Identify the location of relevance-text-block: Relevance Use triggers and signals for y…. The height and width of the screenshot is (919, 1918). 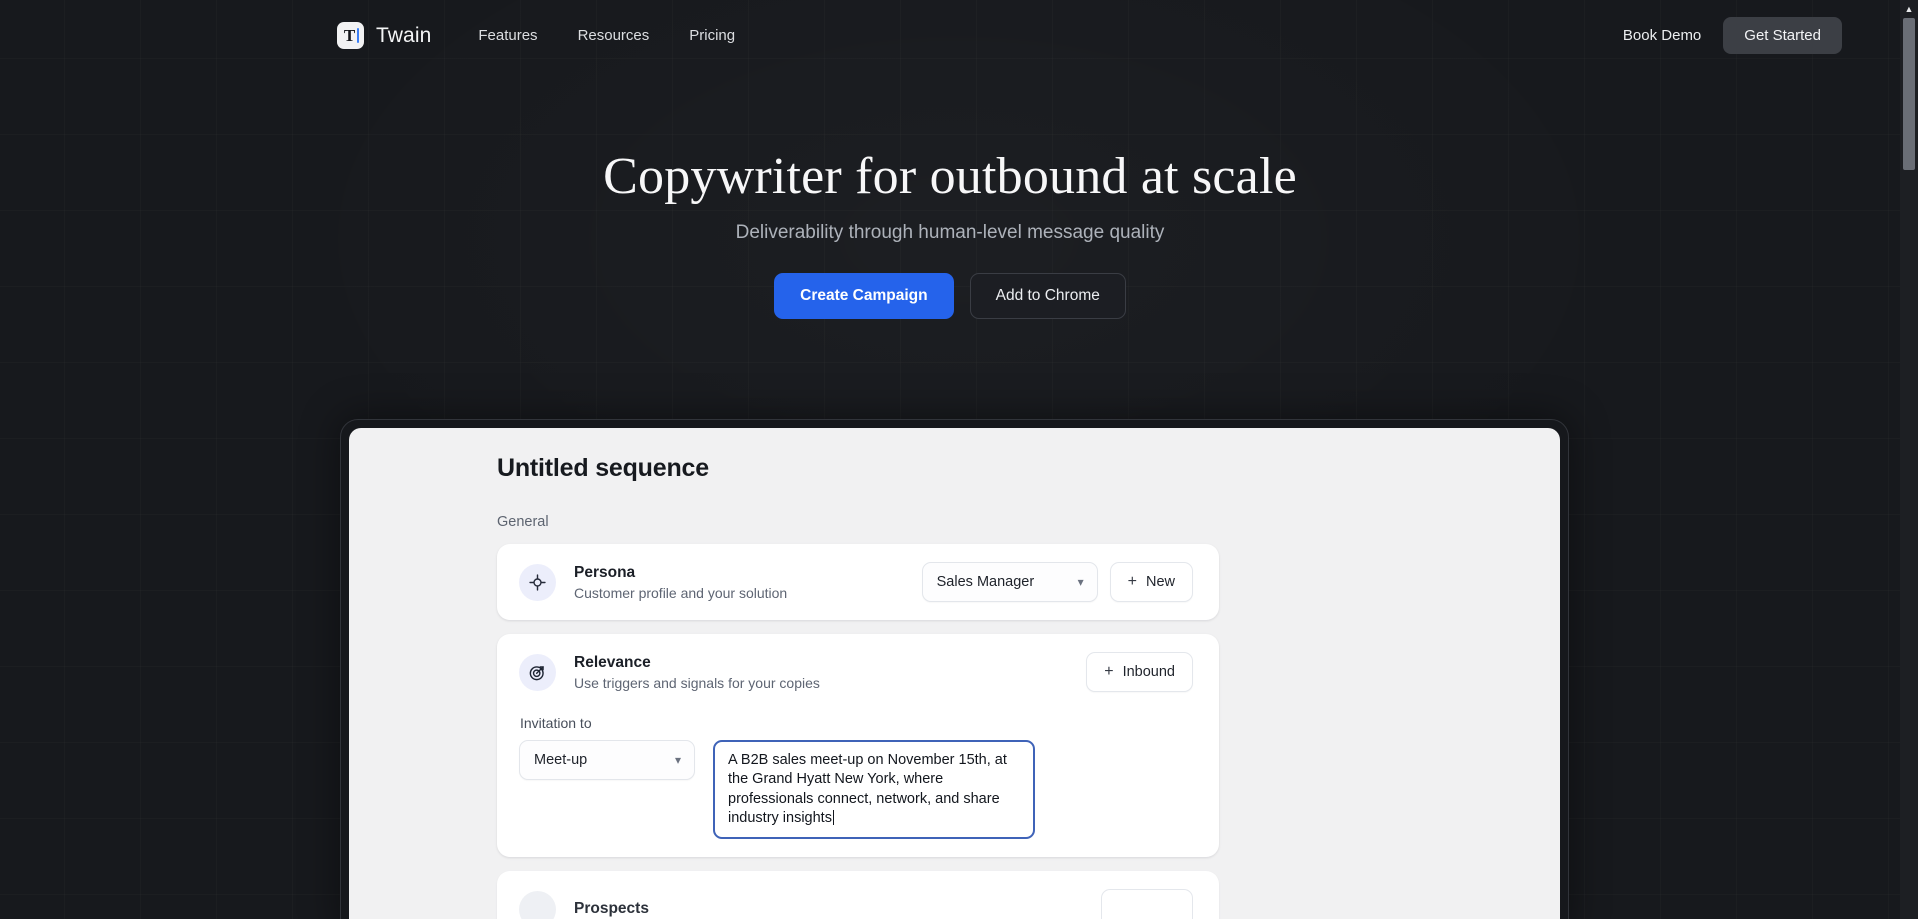
(830, 672).